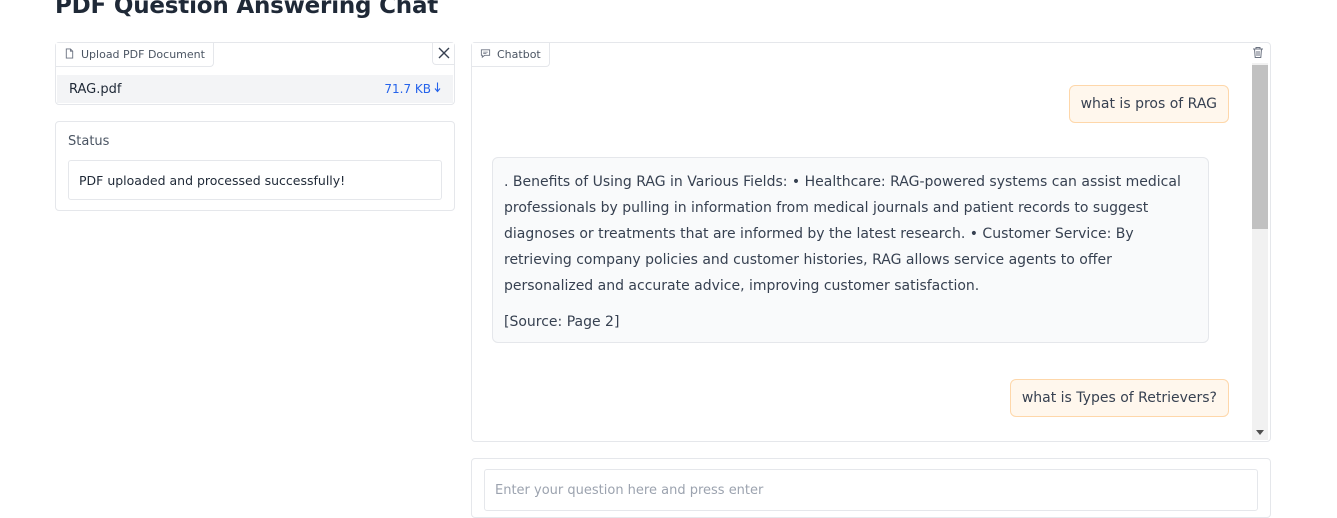  I want to click on close-button, so click(443, 54).